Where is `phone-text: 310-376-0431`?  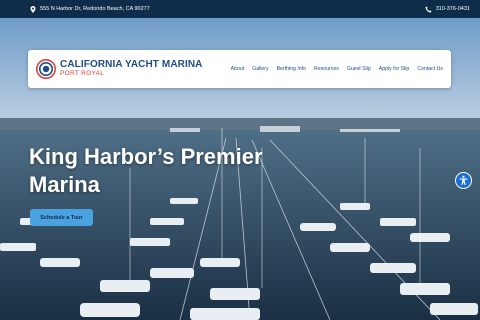
phone-text: 310-376-0431 is located at coordinates (452, 9).